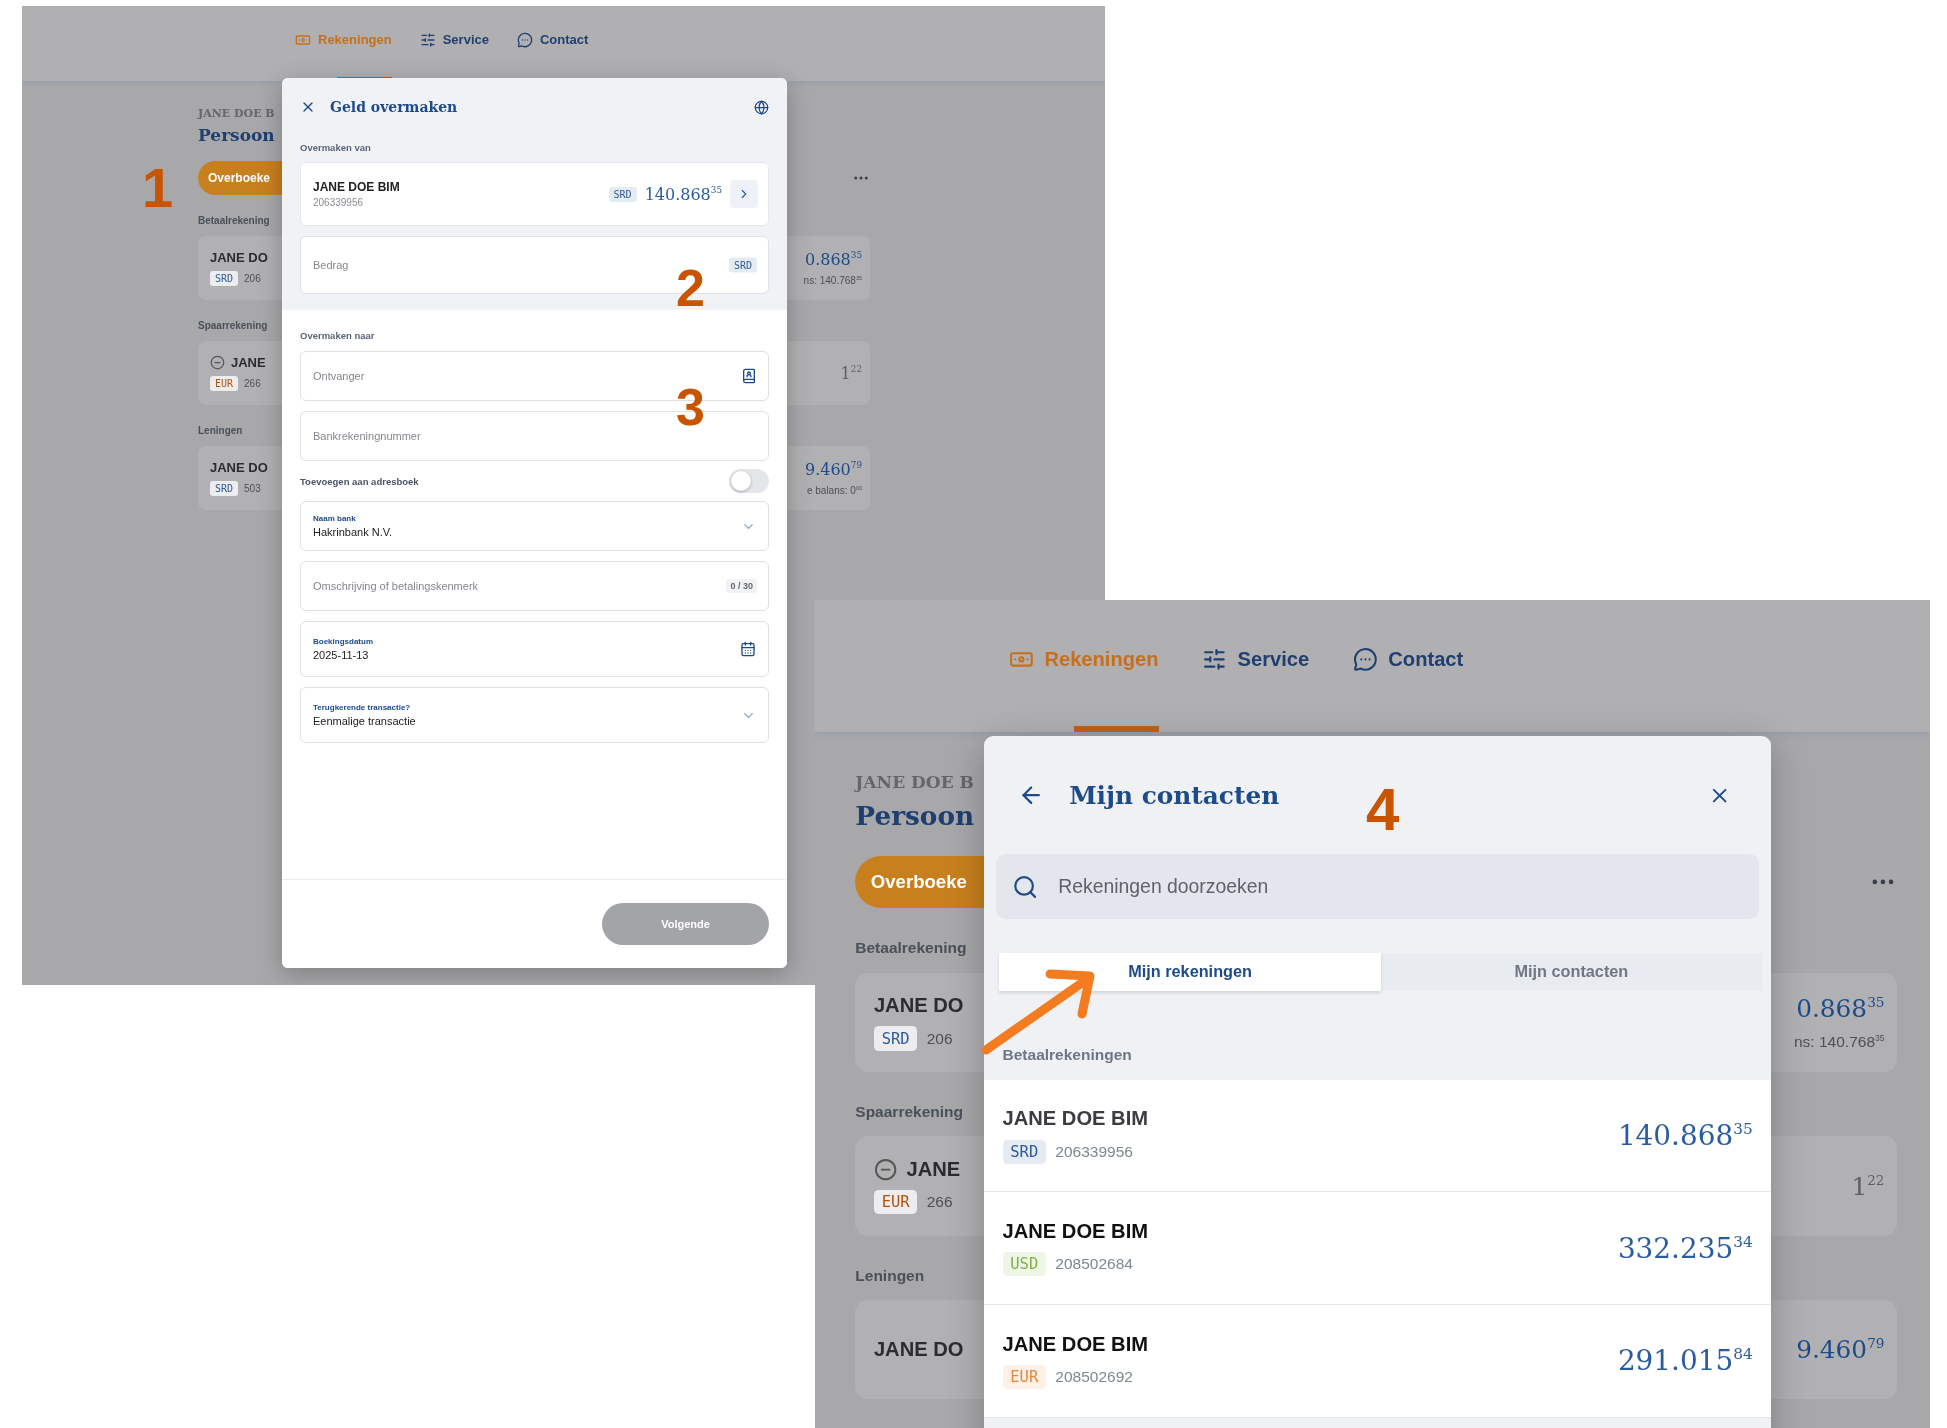 Image resolution: width=1947 pixels, height=1428 pixels. I want to click on source-account-card: JANE DOE BIM 206339956 SRD 140.868$^{35}$, so click(534, 194).